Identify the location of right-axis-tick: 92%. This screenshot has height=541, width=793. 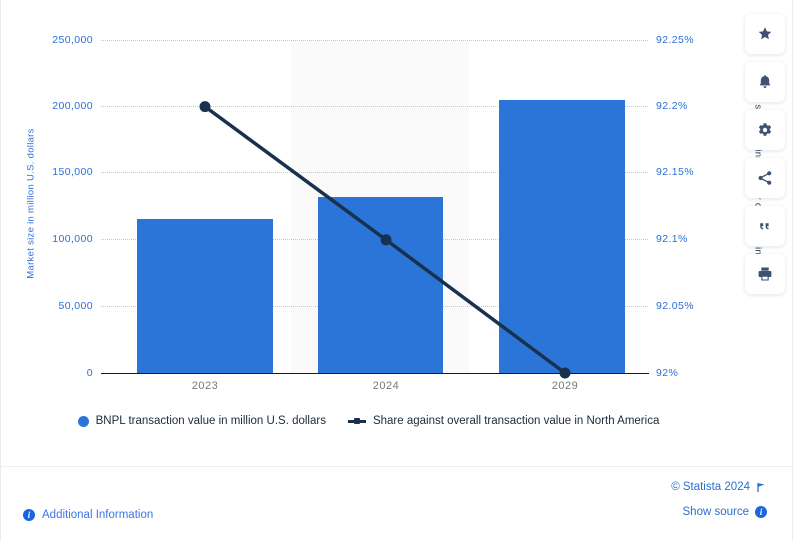
(667, 373).